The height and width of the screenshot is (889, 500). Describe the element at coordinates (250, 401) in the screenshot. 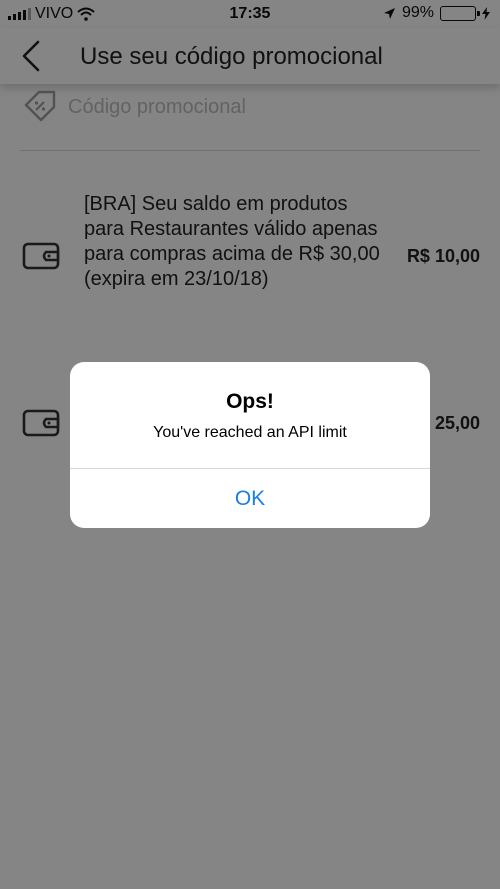

I see `alert-title: Ops!` at that location.